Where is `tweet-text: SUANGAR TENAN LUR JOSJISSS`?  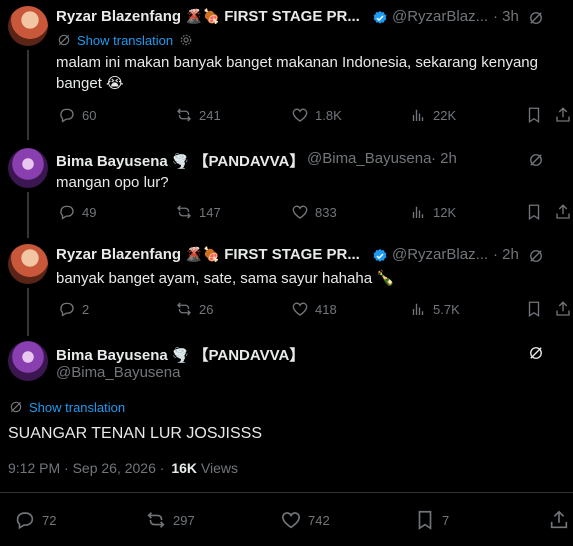
tweet-text: SUANGAR TENAN LUR JOSJISSS is located at coordinates (135, 433).